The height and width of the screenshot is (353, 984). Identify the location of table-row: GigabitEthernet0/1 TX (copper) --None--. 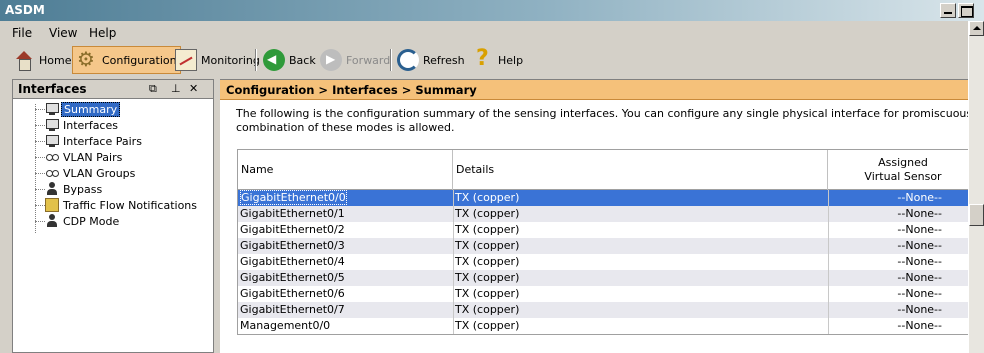
(603, 214).